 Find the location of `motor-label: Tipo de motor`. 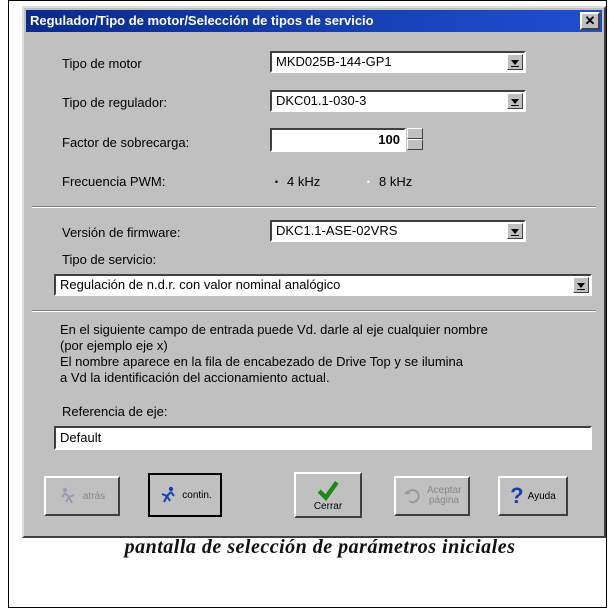

motor-label: Tipo de motor is located at coordinates (102, 63).